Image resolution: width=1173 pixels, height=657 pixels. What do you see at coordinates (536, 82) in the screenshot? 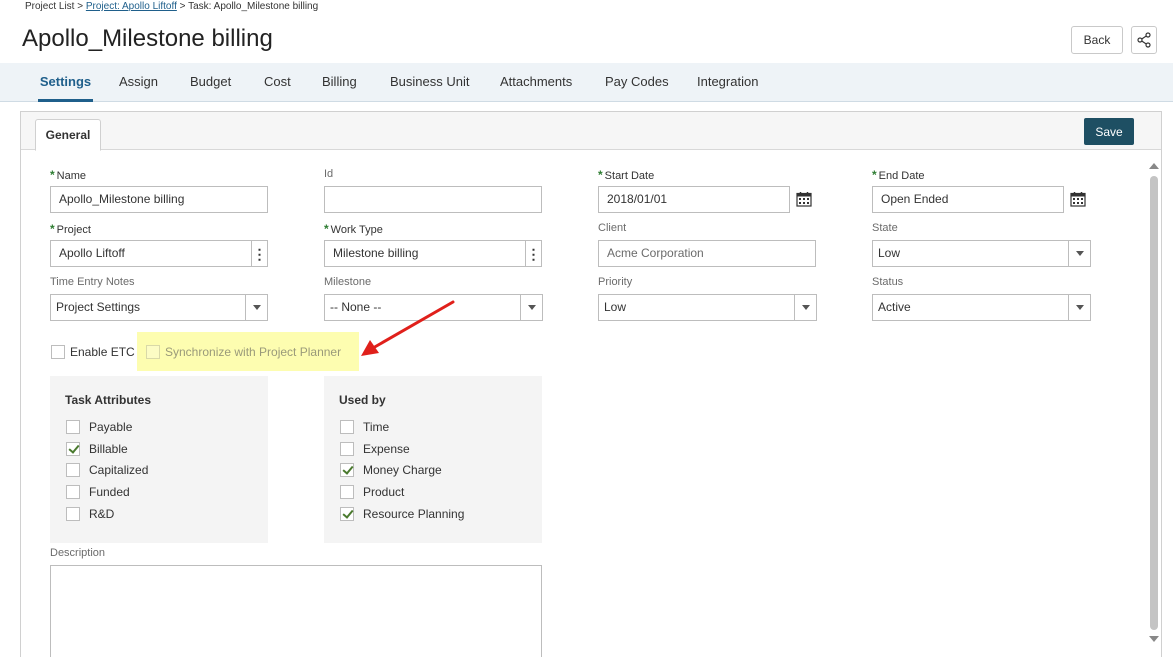
I see `tab-attachments: Attachments` at bounding box center [536, 82].